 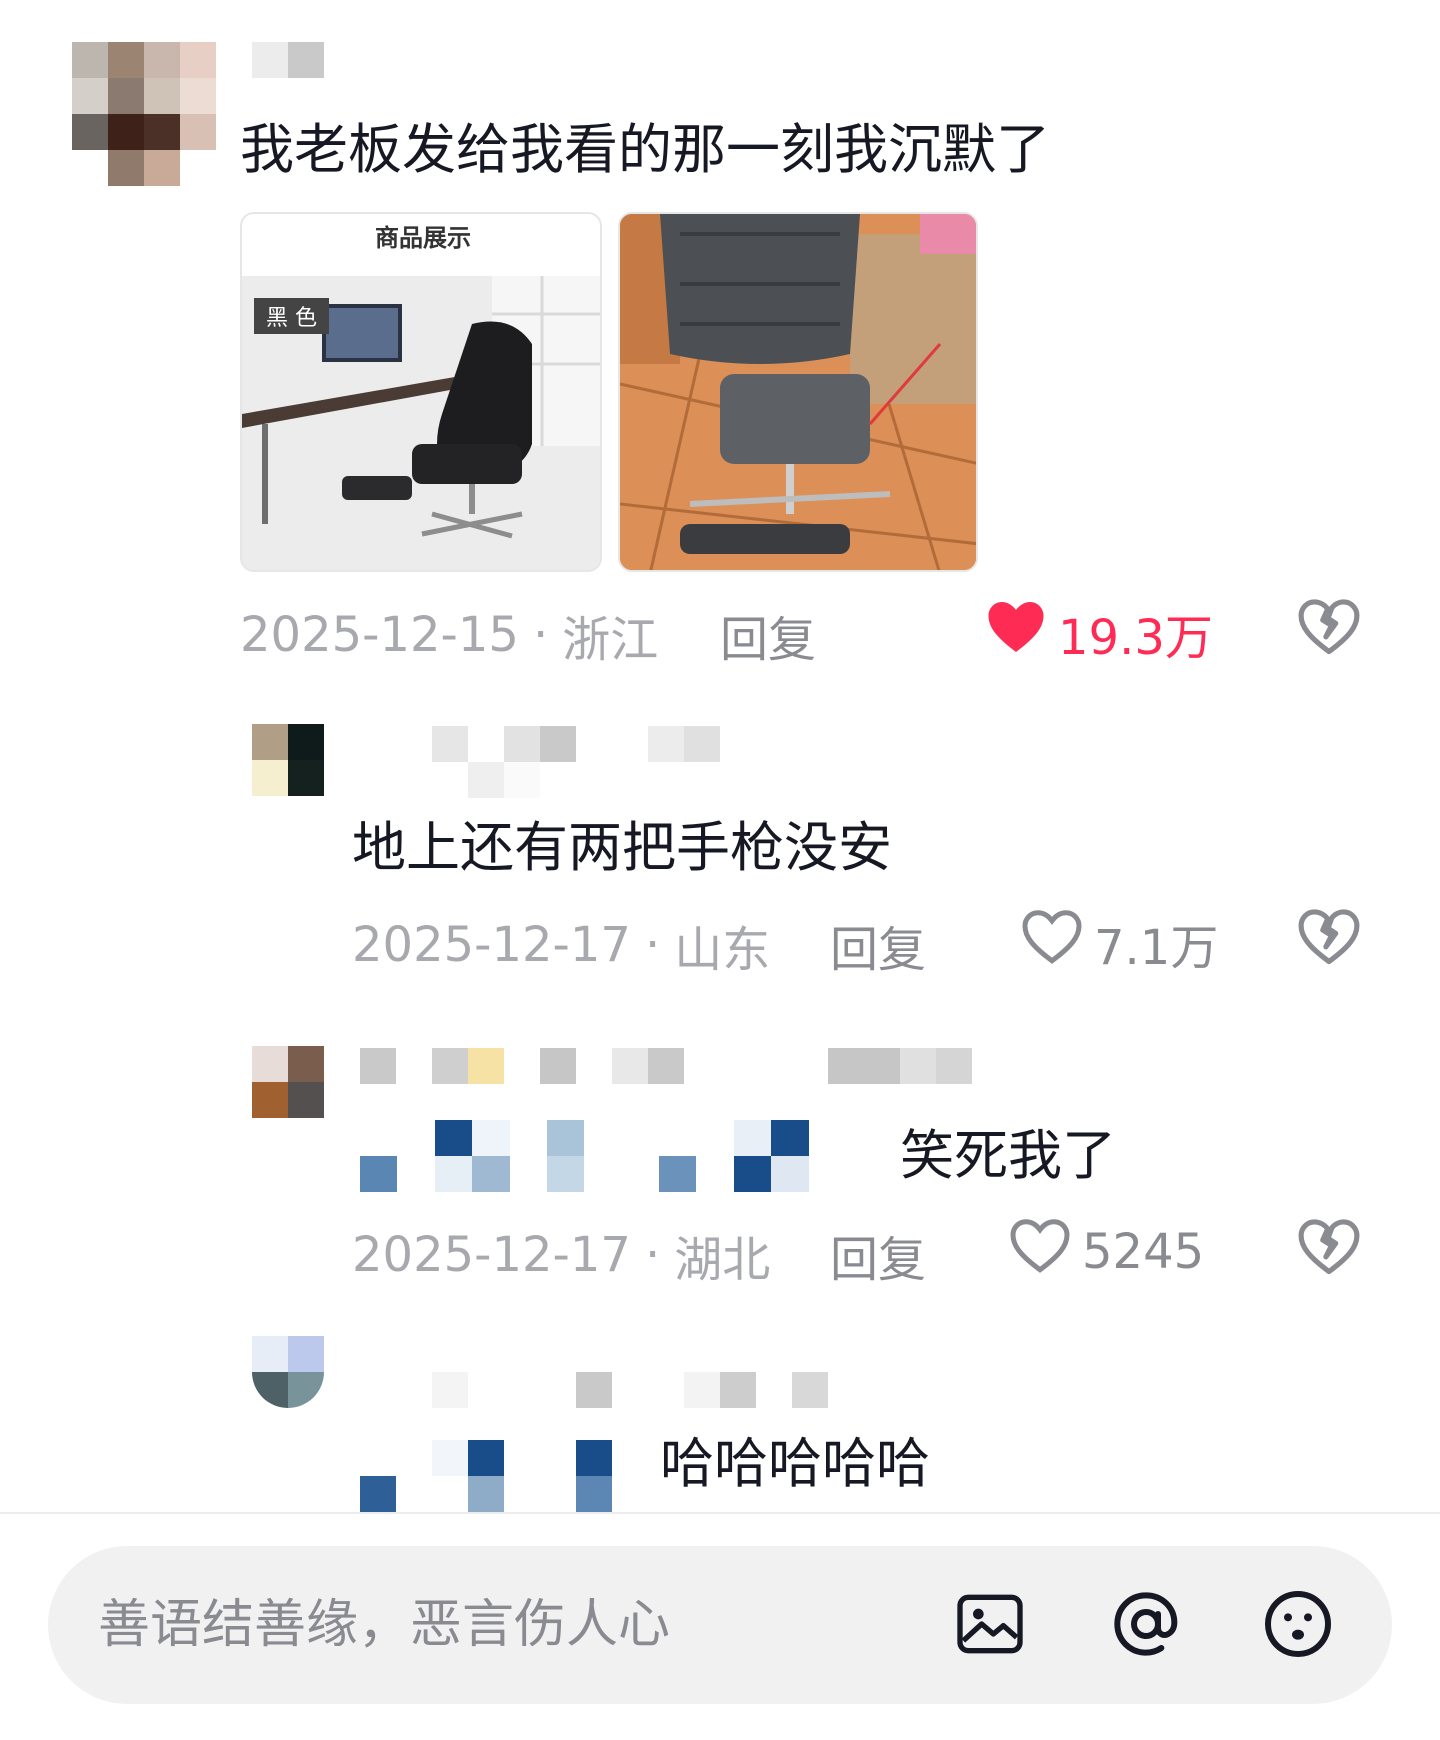 I want to click on color-tag: 黑 色, so click(x=291, y=316).